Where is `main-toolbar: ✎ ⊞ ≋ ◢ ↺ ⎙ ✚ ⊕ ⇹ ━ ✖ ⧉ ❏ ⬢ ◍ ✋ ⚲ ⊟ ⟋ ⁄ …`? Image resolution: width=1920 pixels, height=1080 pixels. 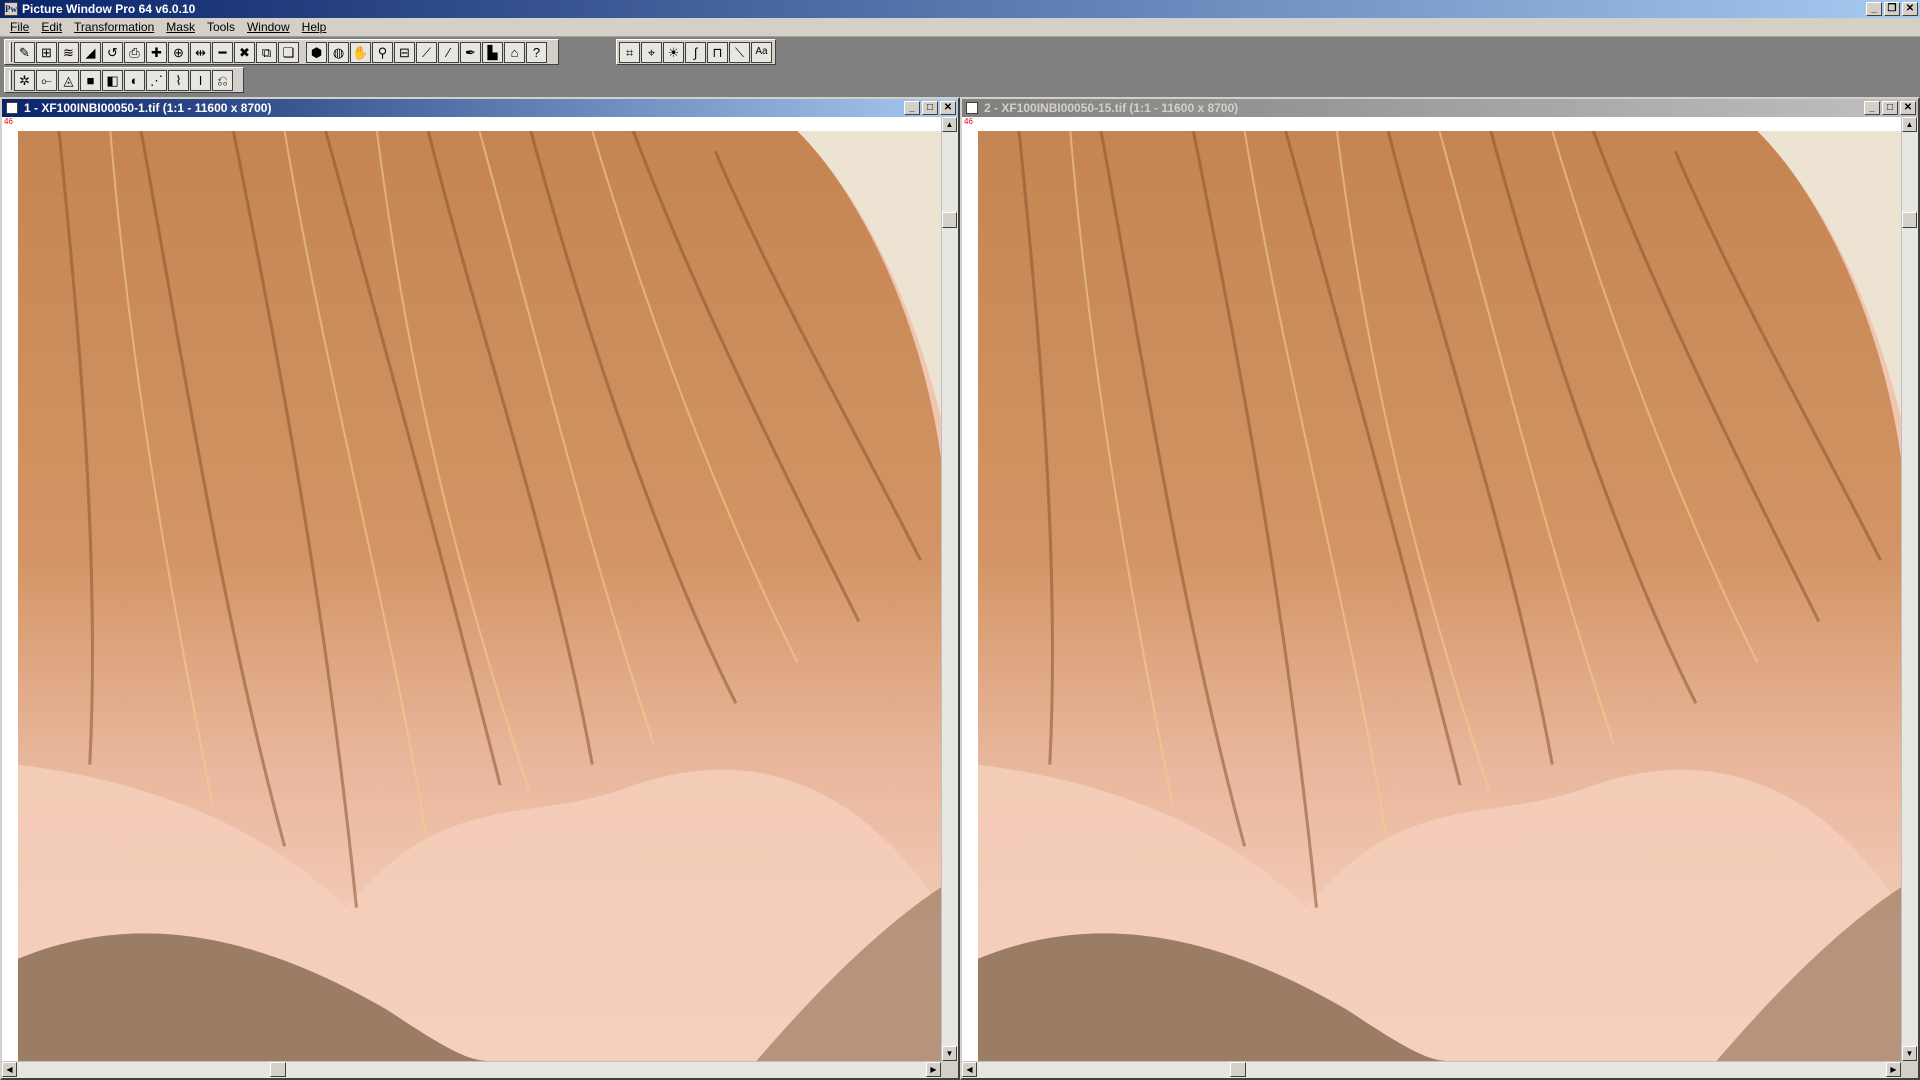 main-toolbar: ✎ ⊞ ≋ ◢ ↺ ⎙ ✚ ⊕ ⇹ ━ ✖ ⧉ ❏ ⬢ ◍ ✋ ⚲ ⊟ ⟋ ⁄ … is located at coordinates (281, 52).